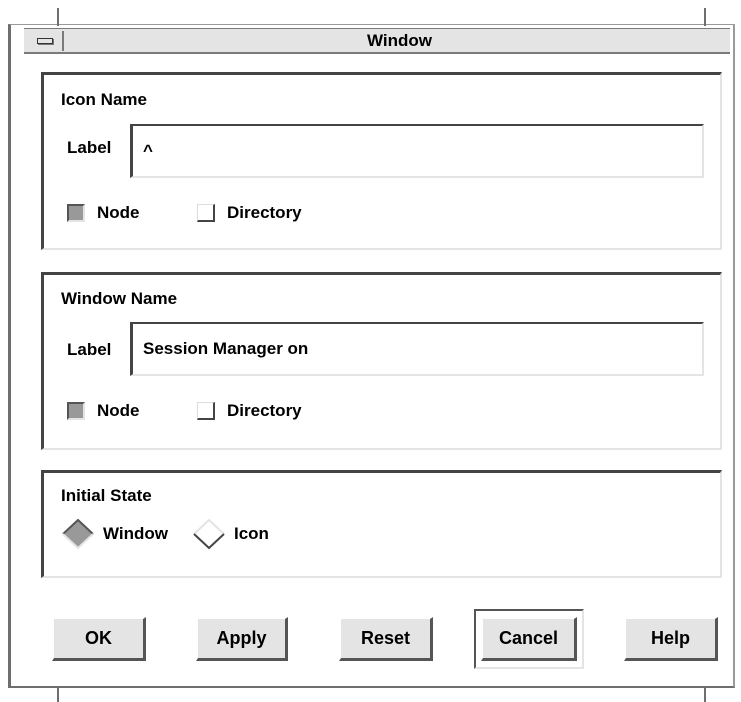  What do you see at coordinates (119, 298) in the screenshot?
I see `window-name-heading: Window Name` at bounding box center [119, 298].